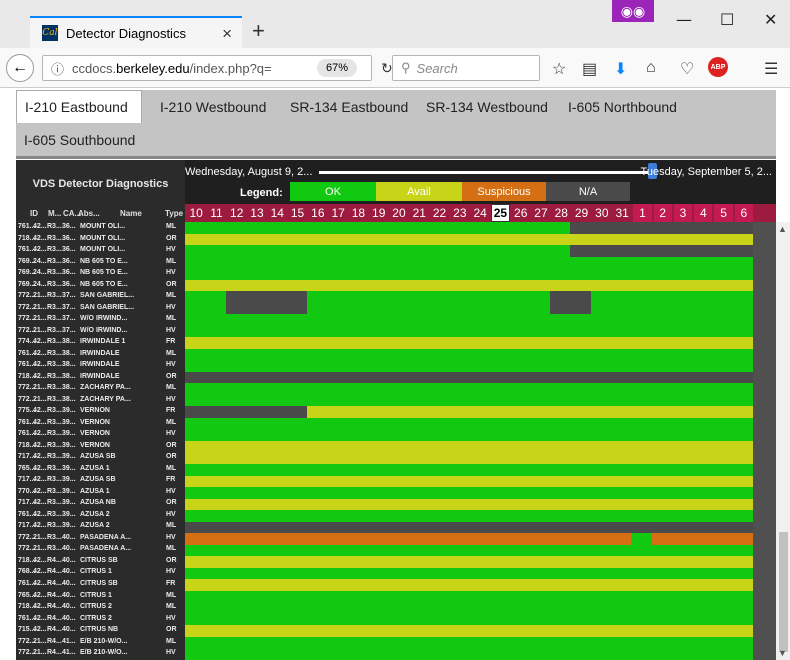  I want to click on detector-row: 772... 21... R4... 41... E/B 210-W/O... ML, so click(100, 642).